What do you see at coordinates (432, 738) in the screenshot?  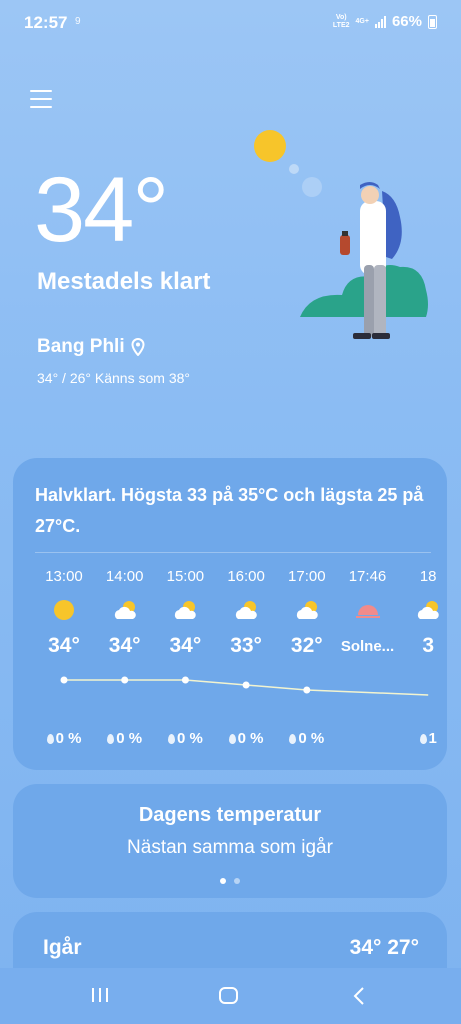 I see `hour-precip-value: 1` at bounding box center [432, 738].